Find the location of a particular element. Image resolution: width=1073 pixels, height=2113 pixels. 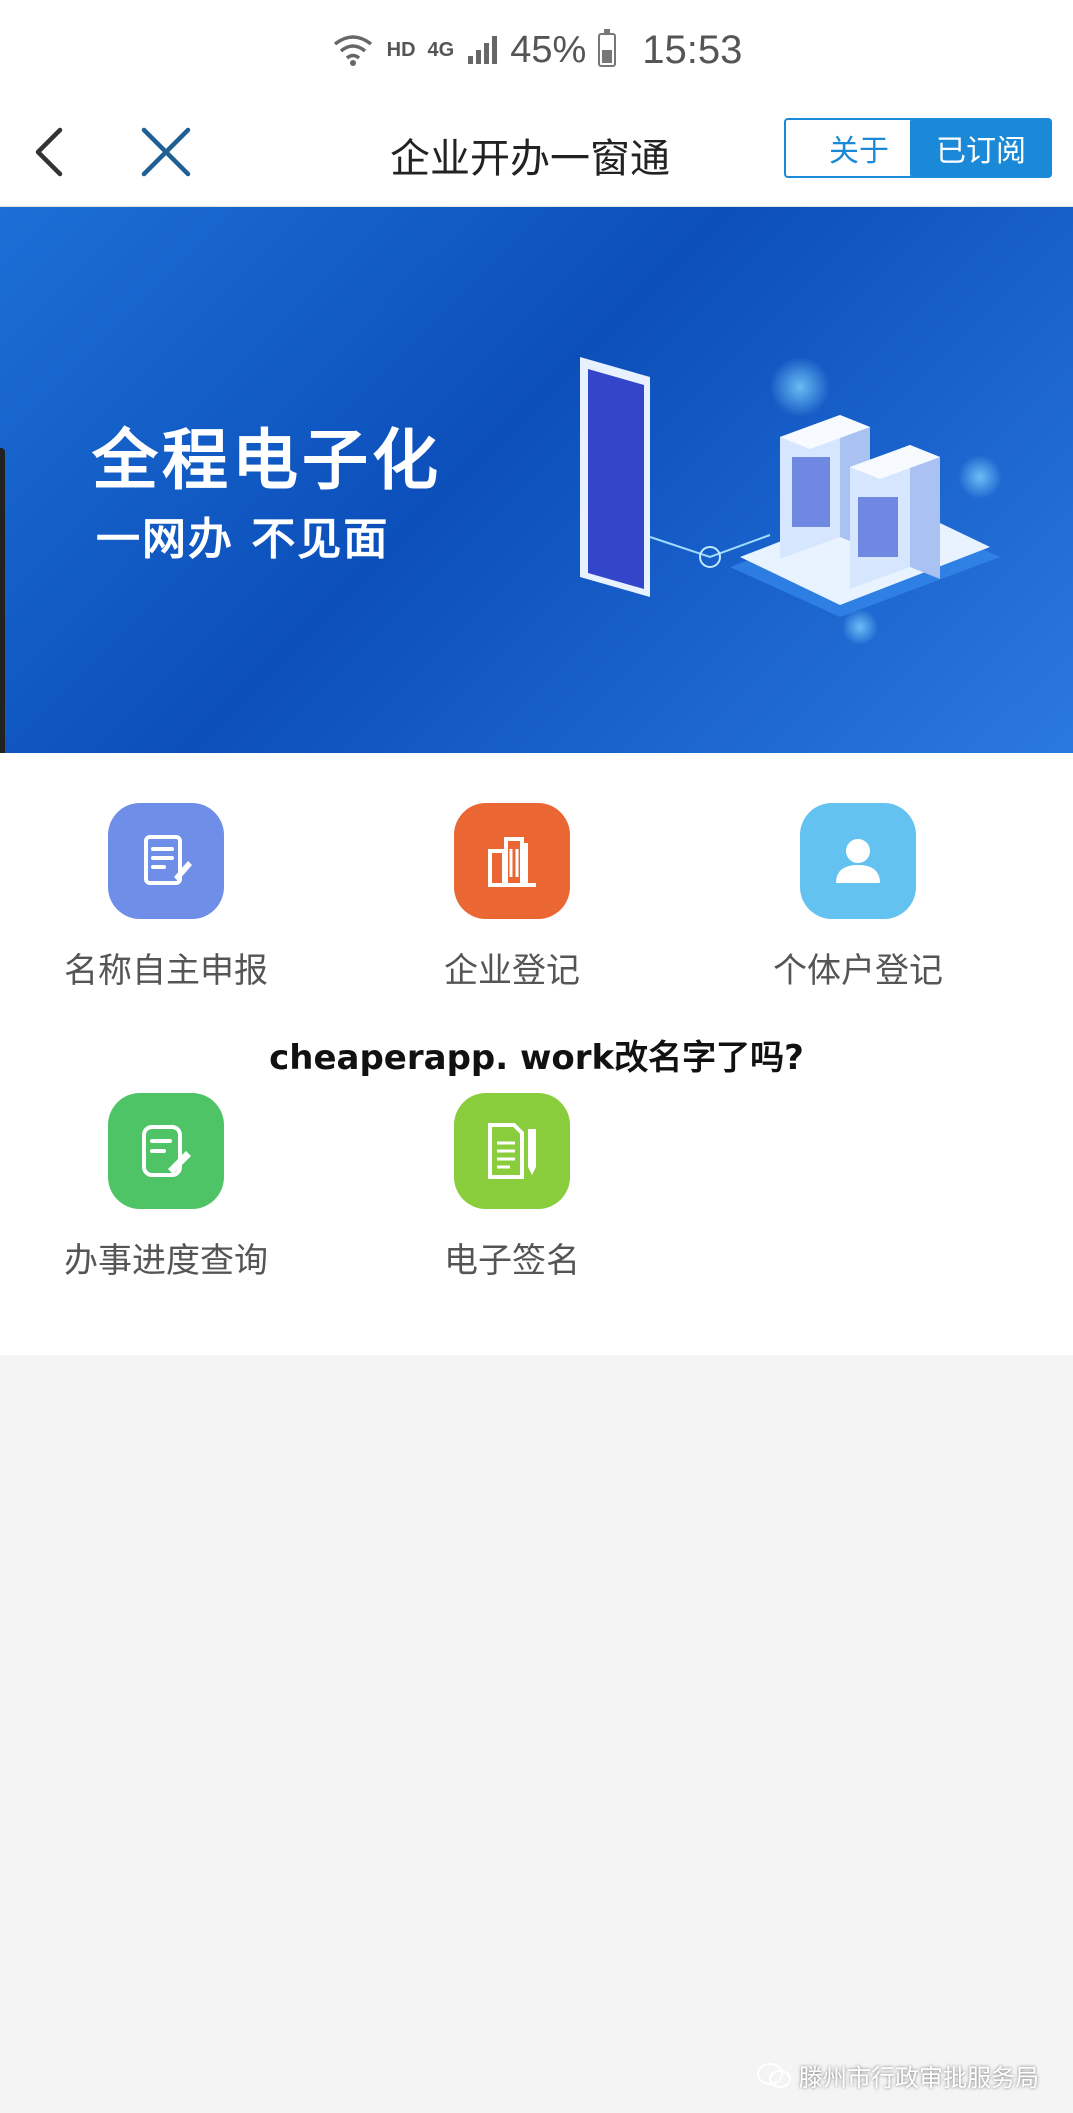

service-label: 个体户登记 is located at coordinates (858, 971).